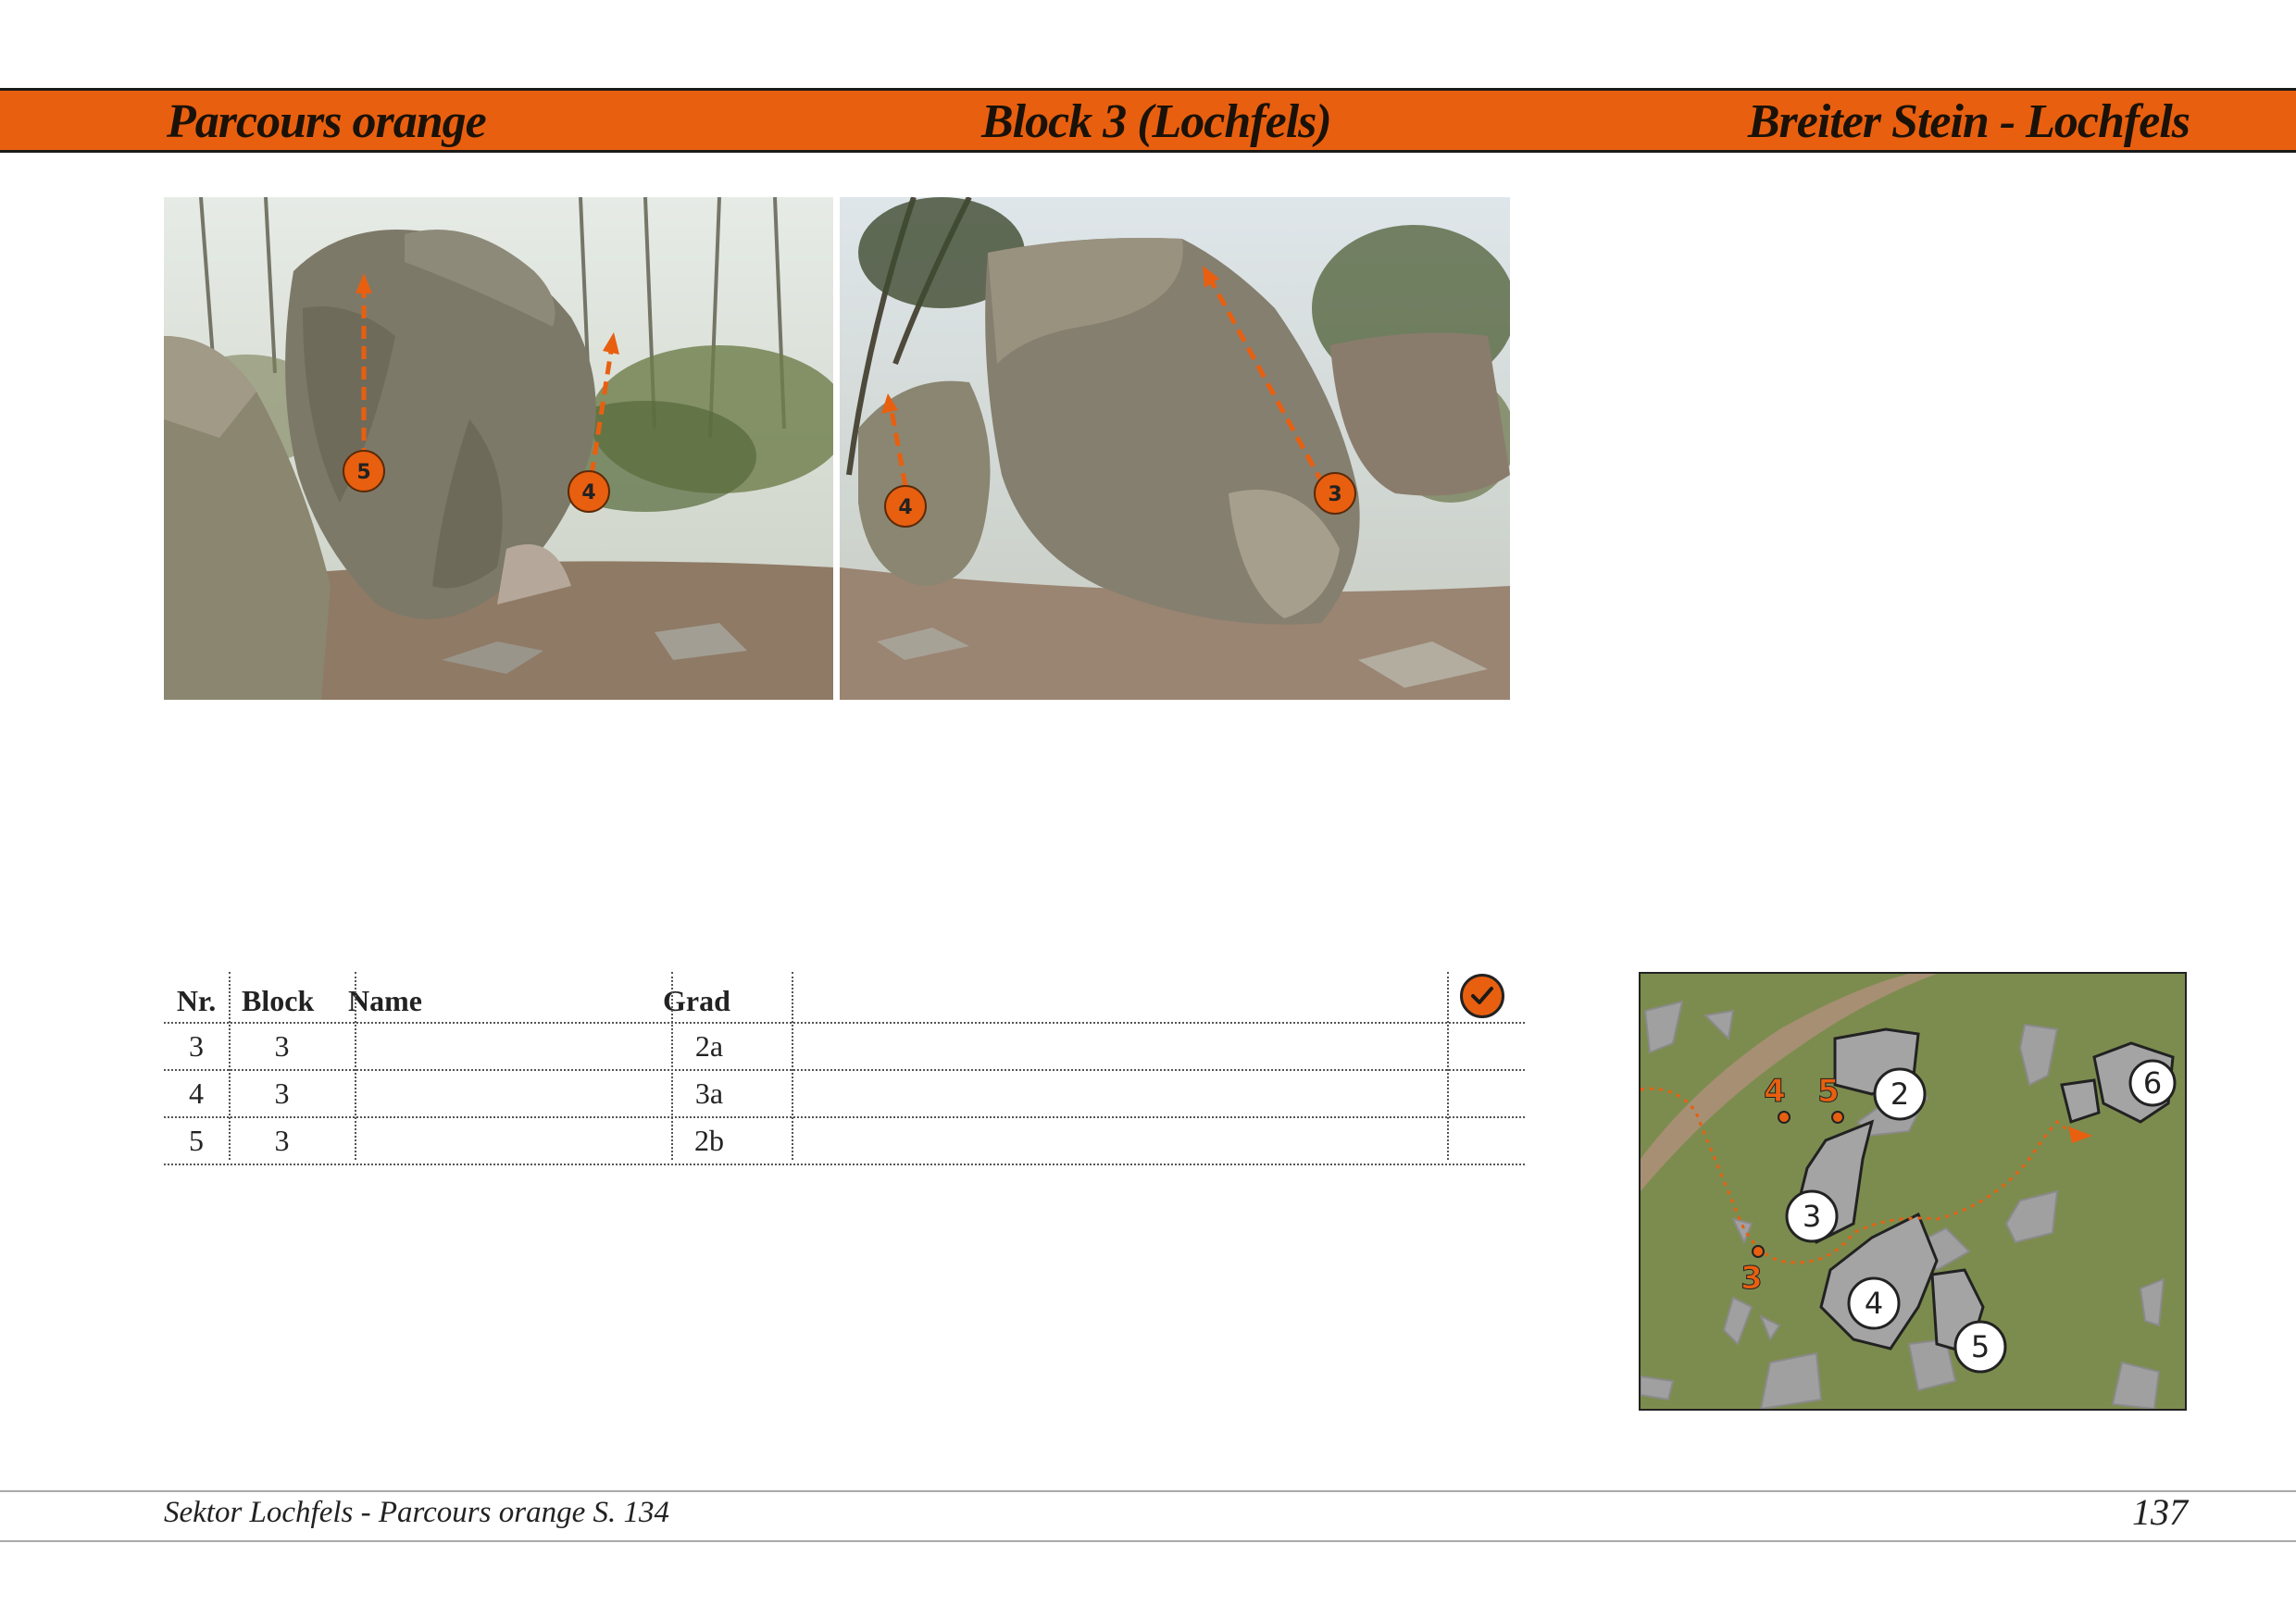 The image size is (2296, 1618). Describe the element at coordinates (905, 507) in the screenshot. I see `route-4-label-right: 4` at that location.